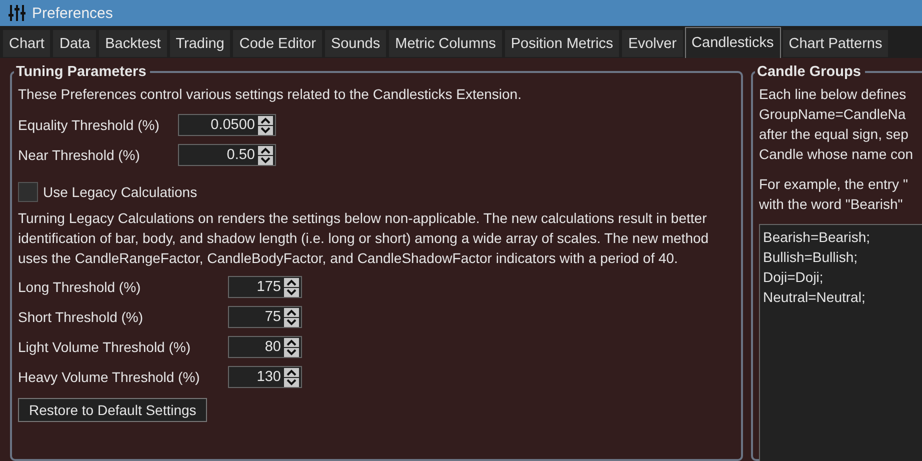 The height and width of the screenshot is (461, 922). Describe the element at coordinates (840, 342) in the screenshot. I see `groups-text-area: Bearish=Bearish; Bullish=Bullish; Doji=Doji; Neutral=Neutral;` at that location.